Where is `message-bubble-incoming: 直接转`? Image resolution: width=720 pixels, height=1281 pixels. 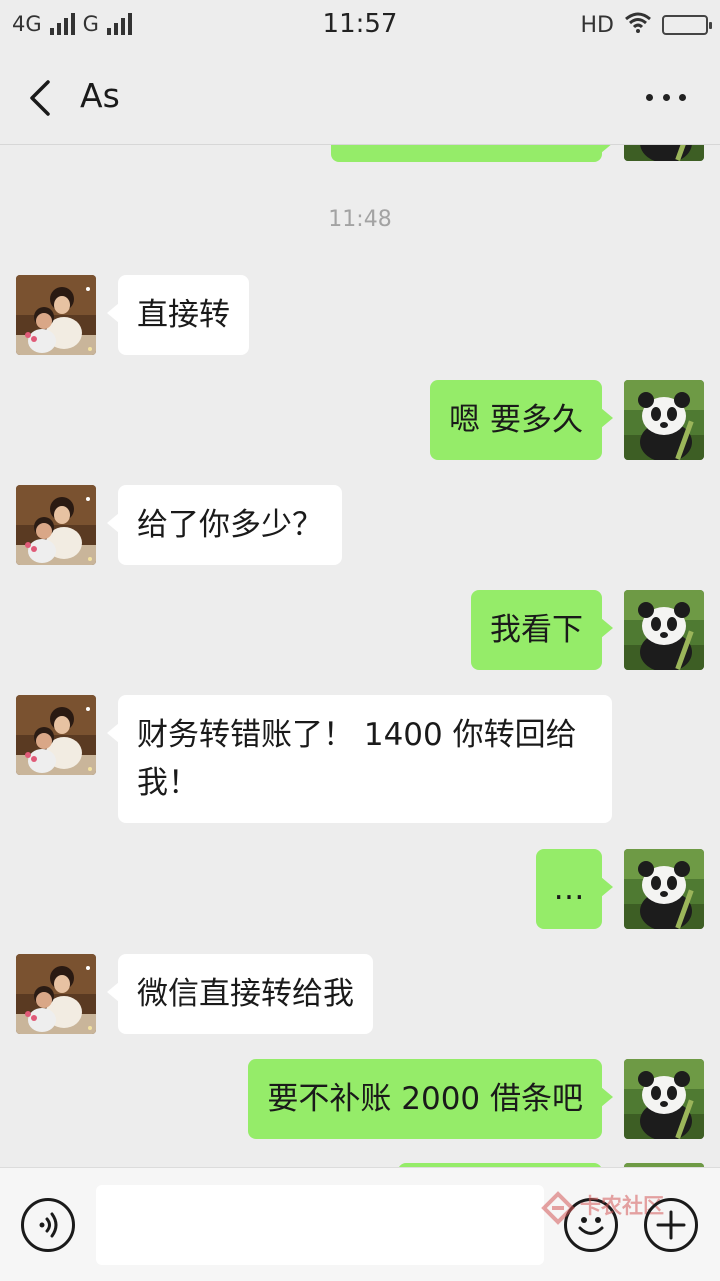 message-bubble-incoming: 直接转 is located at coordinates (178, 315).